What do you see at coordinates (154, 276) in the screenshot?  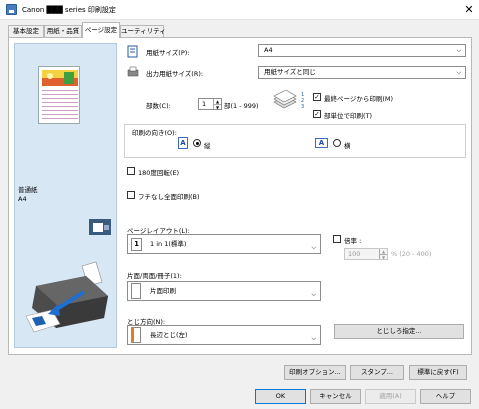 I see `duplex-label: 片面/両面/冊子(1):` at bounding box center [154, 276].